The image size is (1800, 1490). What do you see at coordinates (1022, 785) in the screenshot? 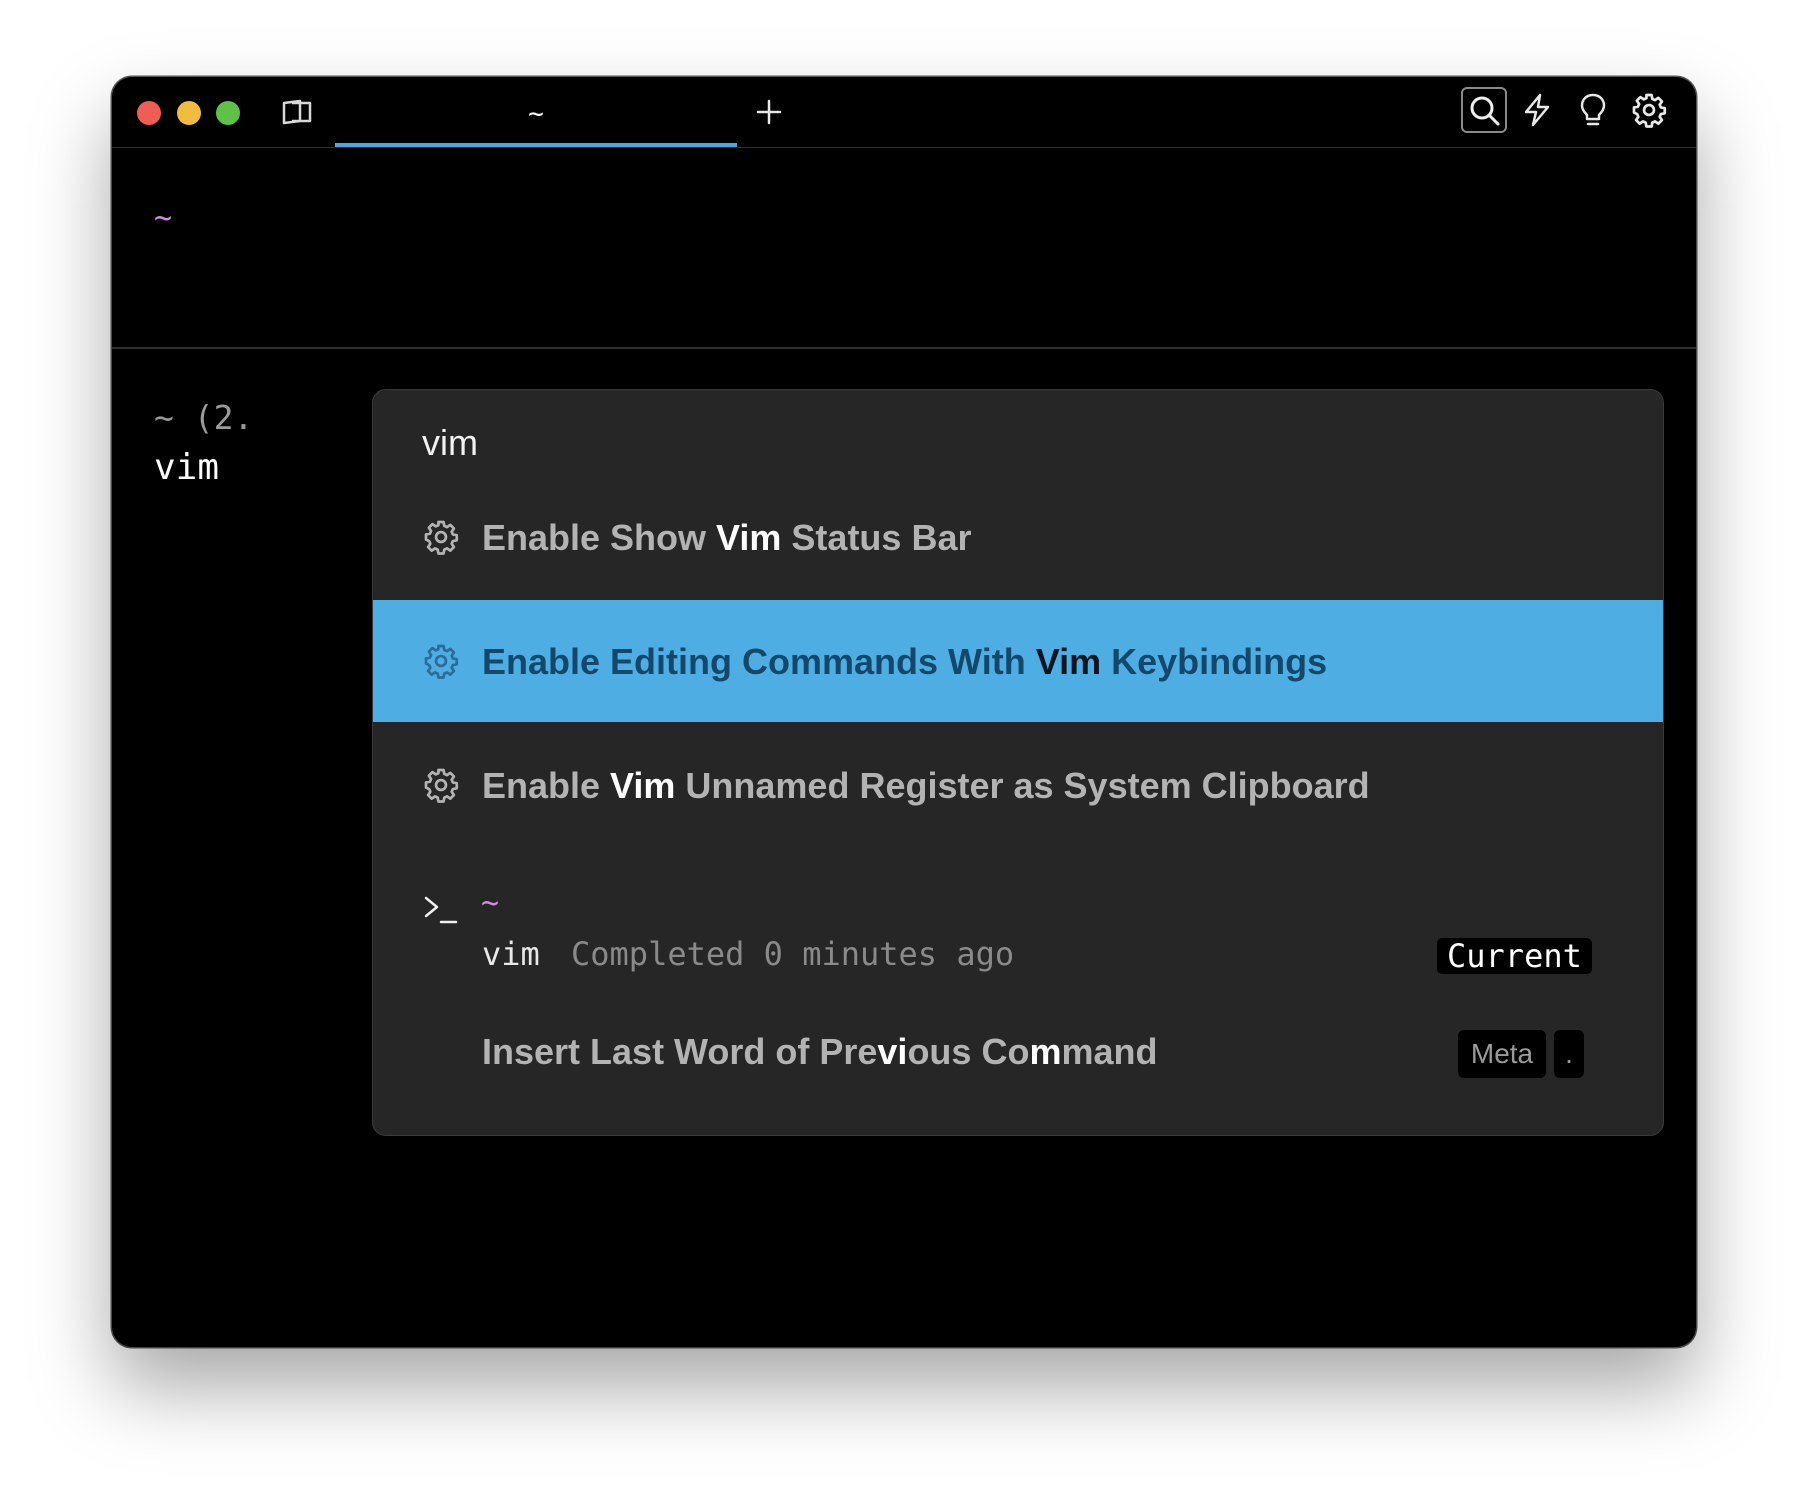
I see `label-text: Unnamed Register as System Clipboard` at bounding box center [1022, 785].